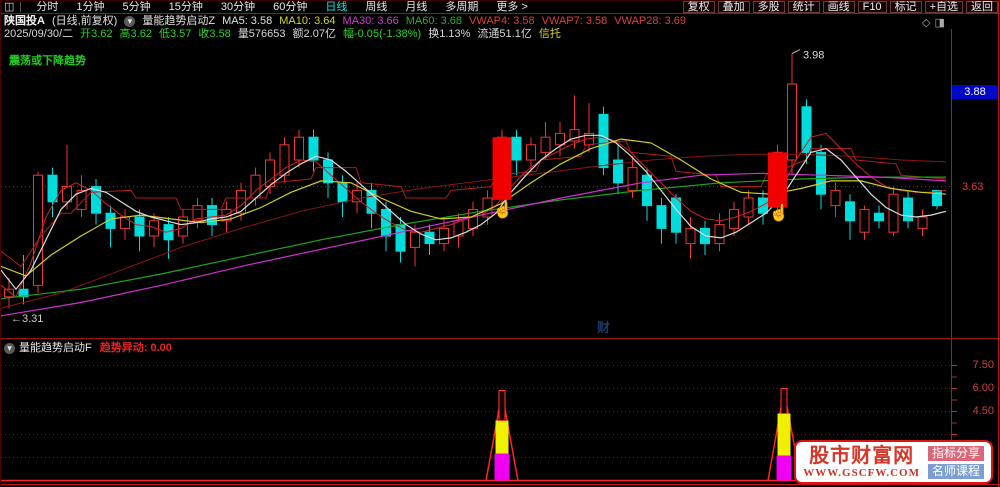  What do you see at coordinates (955, 453) in the screenshot?
I see `tag-indicator-share: 指标分享` at bounding box center [955, 453].